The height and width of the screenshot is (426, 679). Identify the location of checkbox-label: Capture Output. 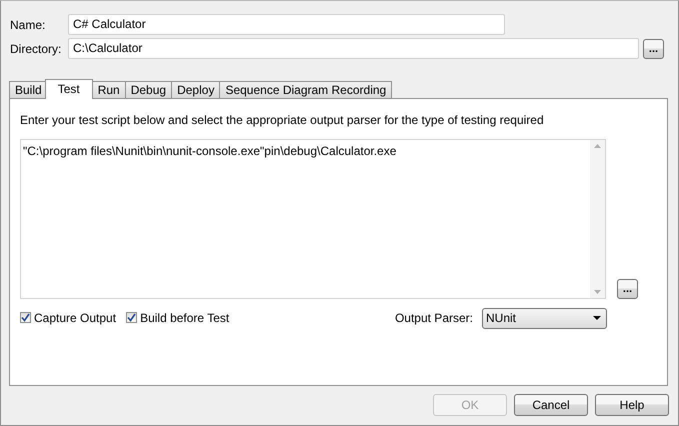
(75, 317).